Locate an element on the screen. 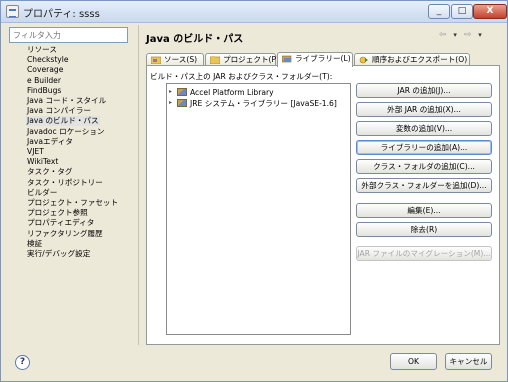  tree-item: VJET is located at coordinates (35, 152).